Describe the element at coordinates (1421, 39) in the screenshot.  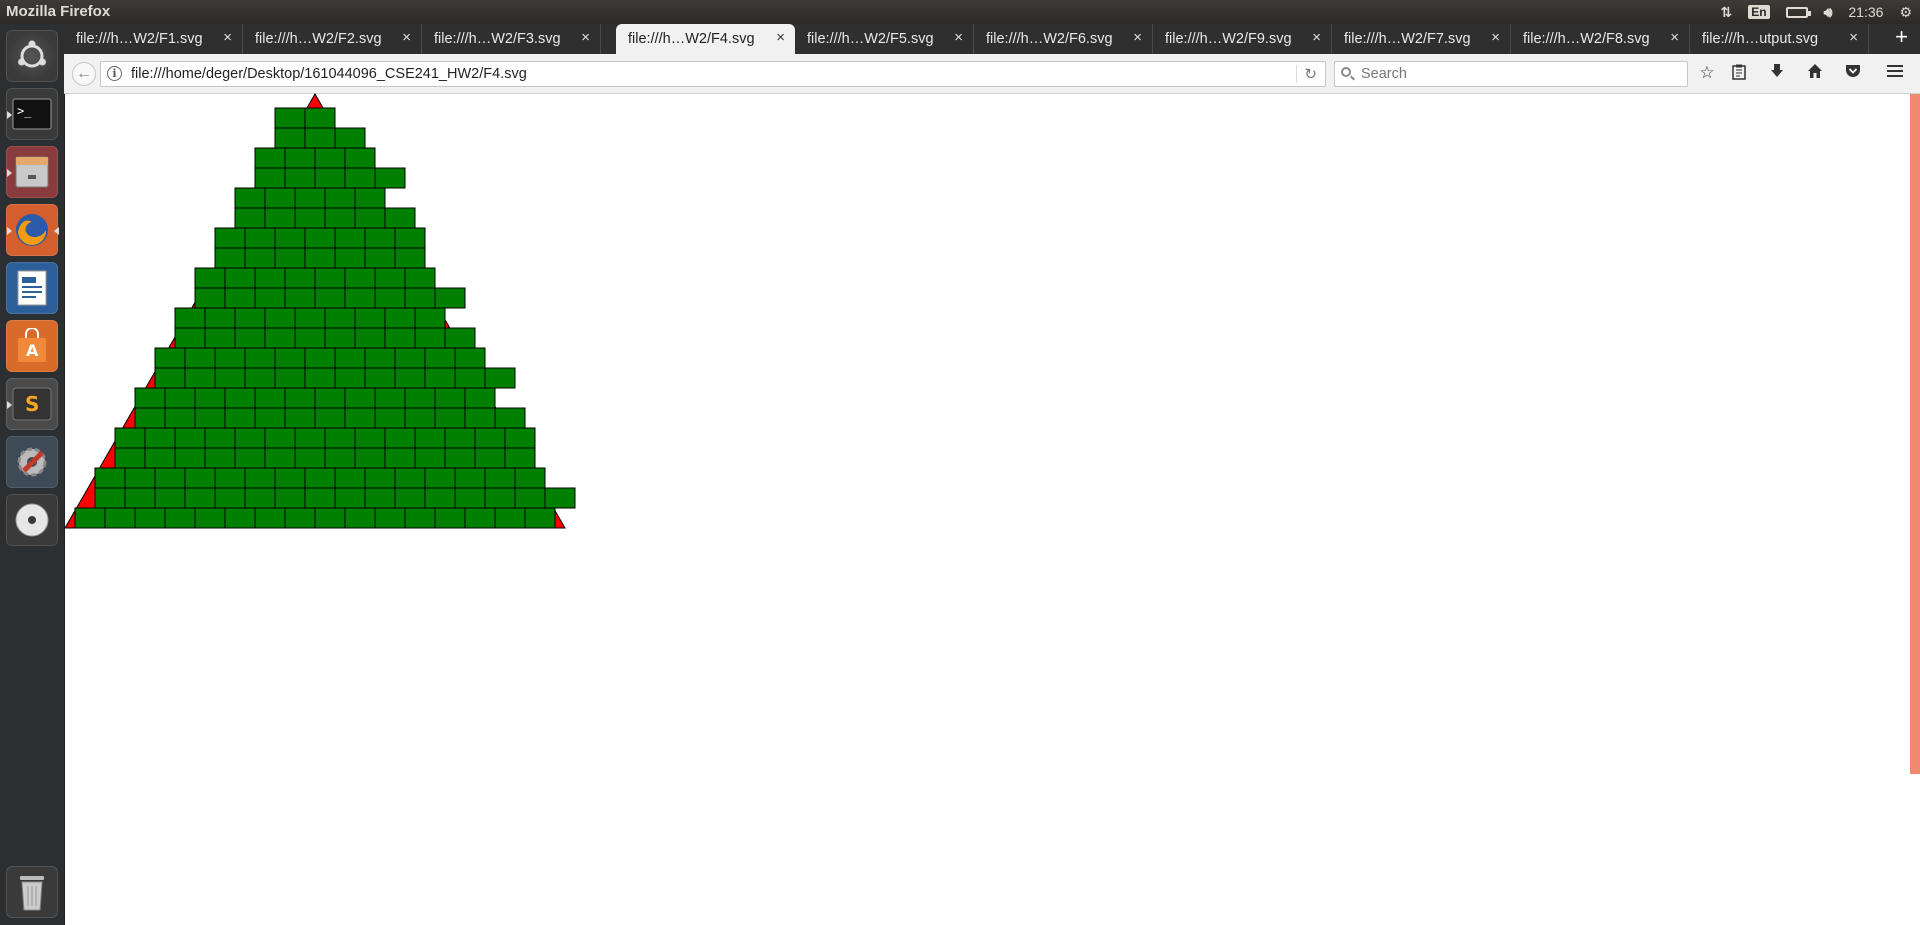
I see `tab-f7: file:///h…W2/F7.svg ×` at that location.